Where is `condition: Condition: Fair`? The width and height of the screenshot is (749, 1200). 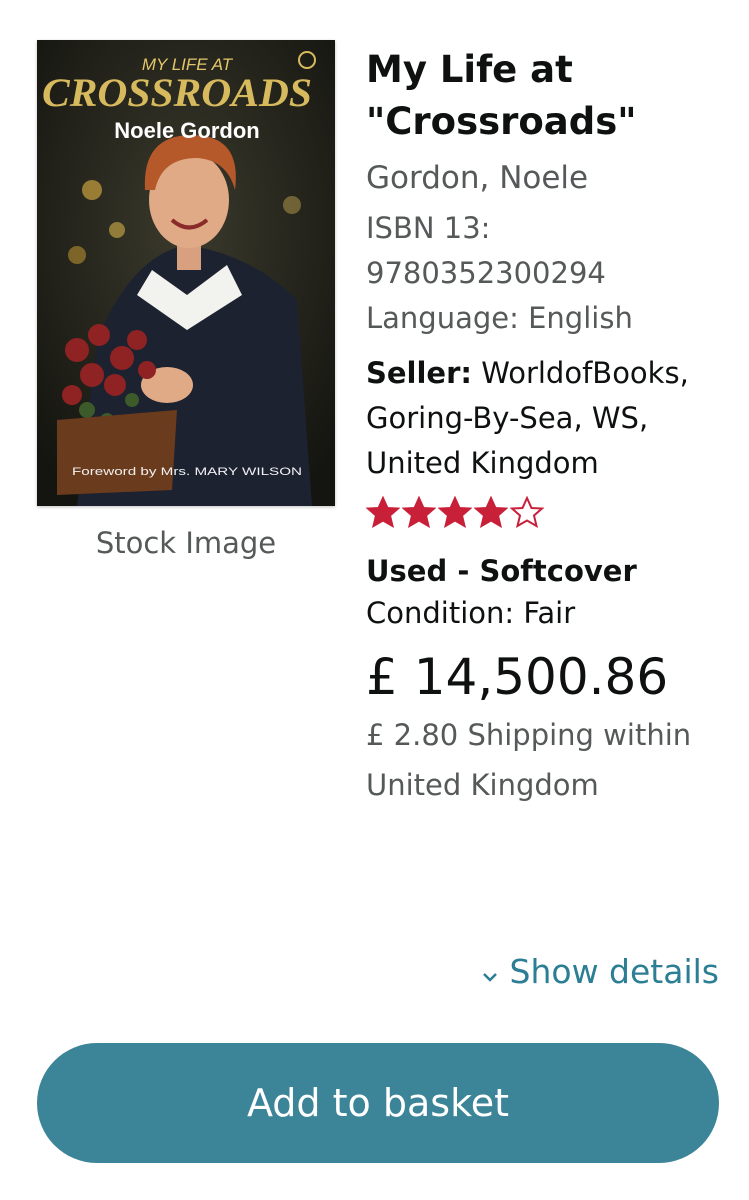 condition: Condition: Fair is located at coordinates (471, 613).